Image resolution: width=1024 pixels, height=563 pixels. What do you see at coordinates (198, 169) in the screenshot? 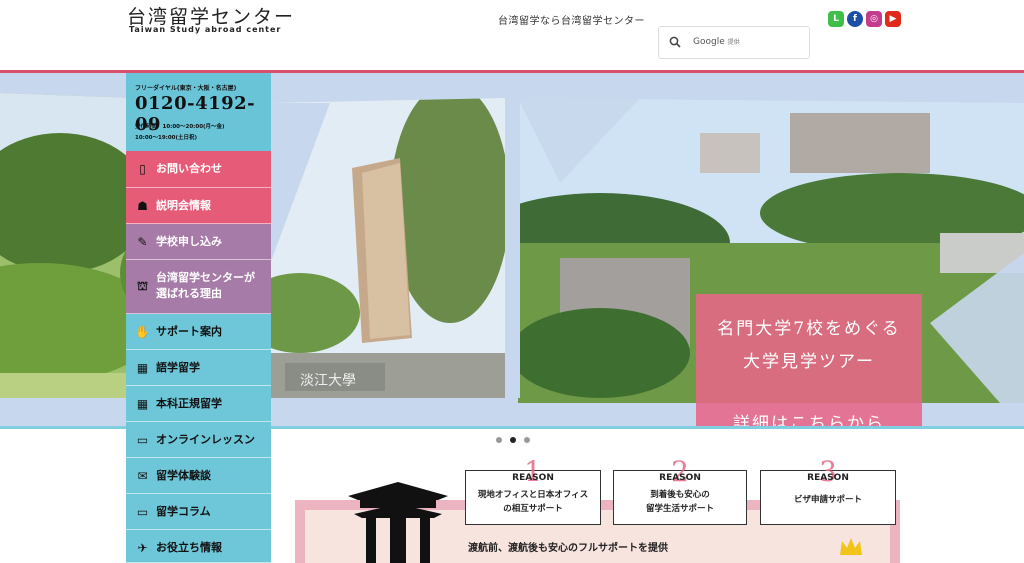
I see `nav-item-inquiry: ▯ お問い合わせ` at bounding box center [198, 169].